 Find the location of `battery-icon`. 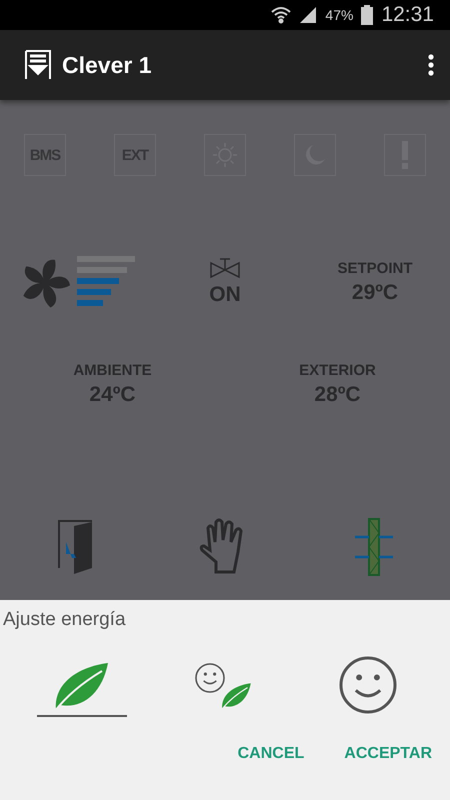

battery-icon is located at coordinates (367, 15).